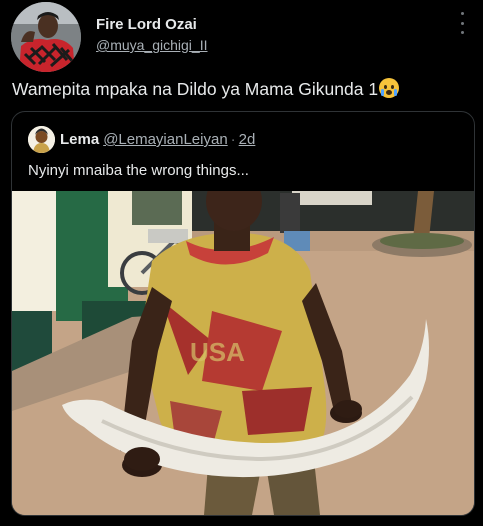  Describe the element at coordinates (79, 139) in the screenshot. I see `quoted-author-name: Lema` at that location.